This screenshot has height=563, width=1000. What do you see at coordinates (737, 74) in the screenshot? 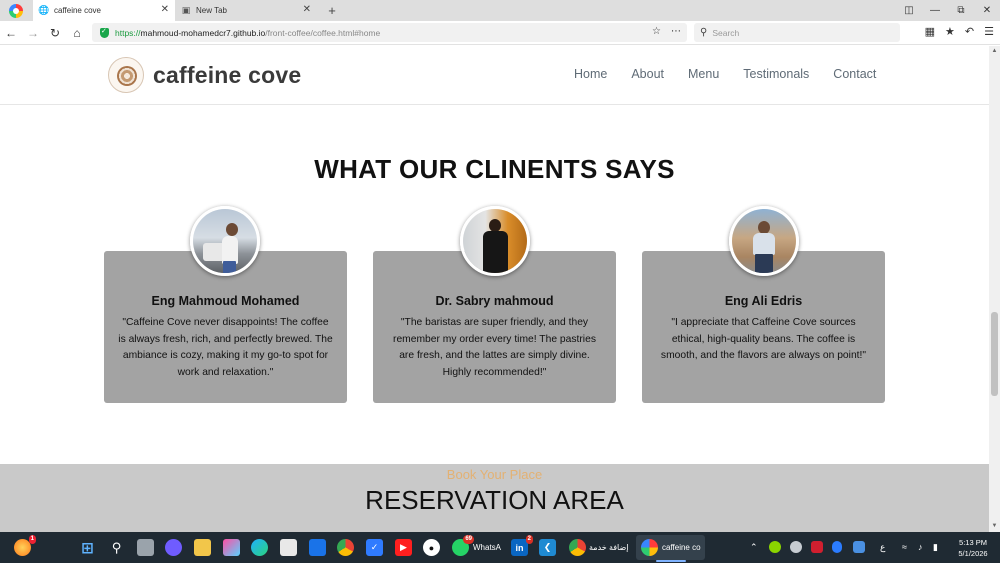
I see `site-nav: Home About Menu Testimonals Contact` at bounding box center [737, 74].